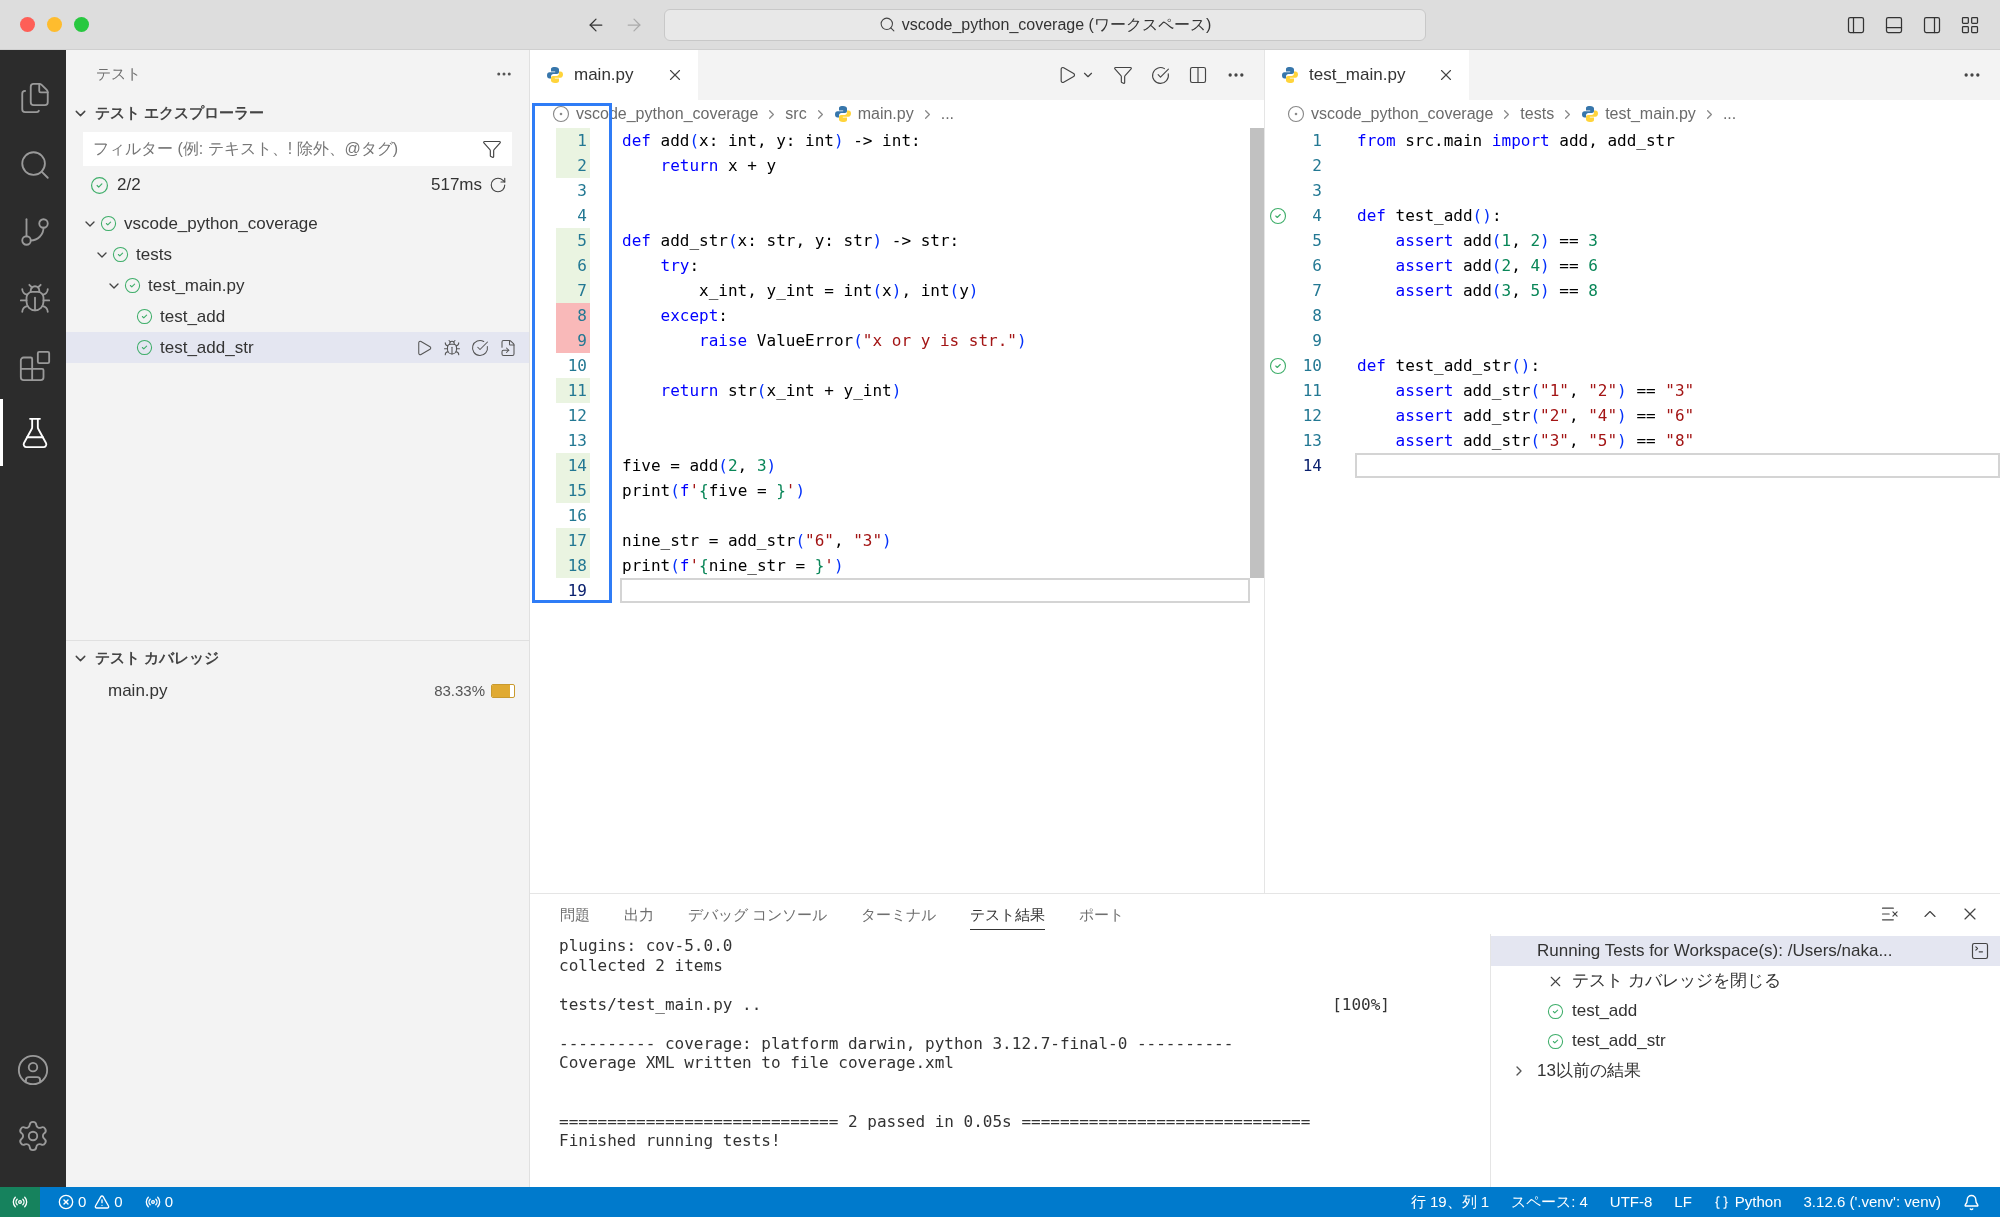 The image size is (2000, 1217). What do you see at coordinates (297, 658) in the screenshot?
I see `section-header: テスト カバレッジ` at bounding box center [297, 658].